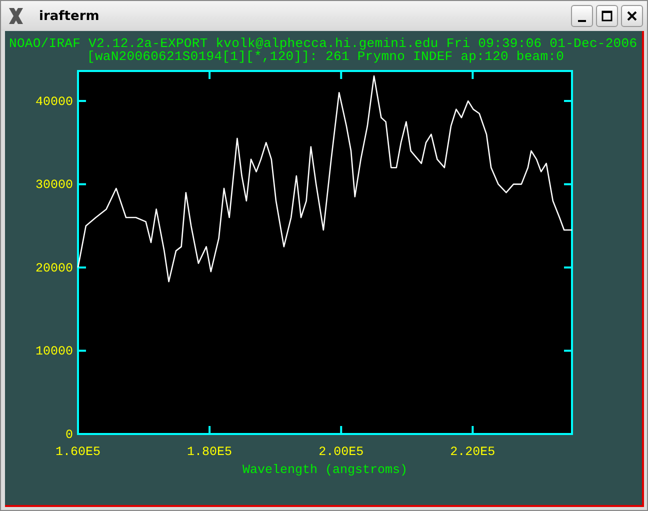 The image size is (648, 511). I want to click on x-tick-label: 2.00E5, so click(341, 452).